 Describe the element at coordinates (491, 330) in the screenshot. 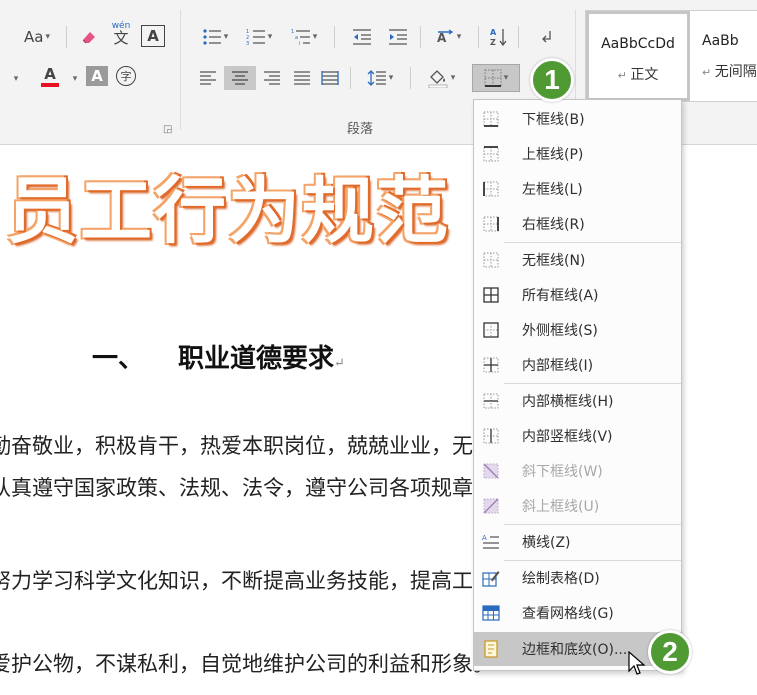

I see `outside-borders-icon` at that location.